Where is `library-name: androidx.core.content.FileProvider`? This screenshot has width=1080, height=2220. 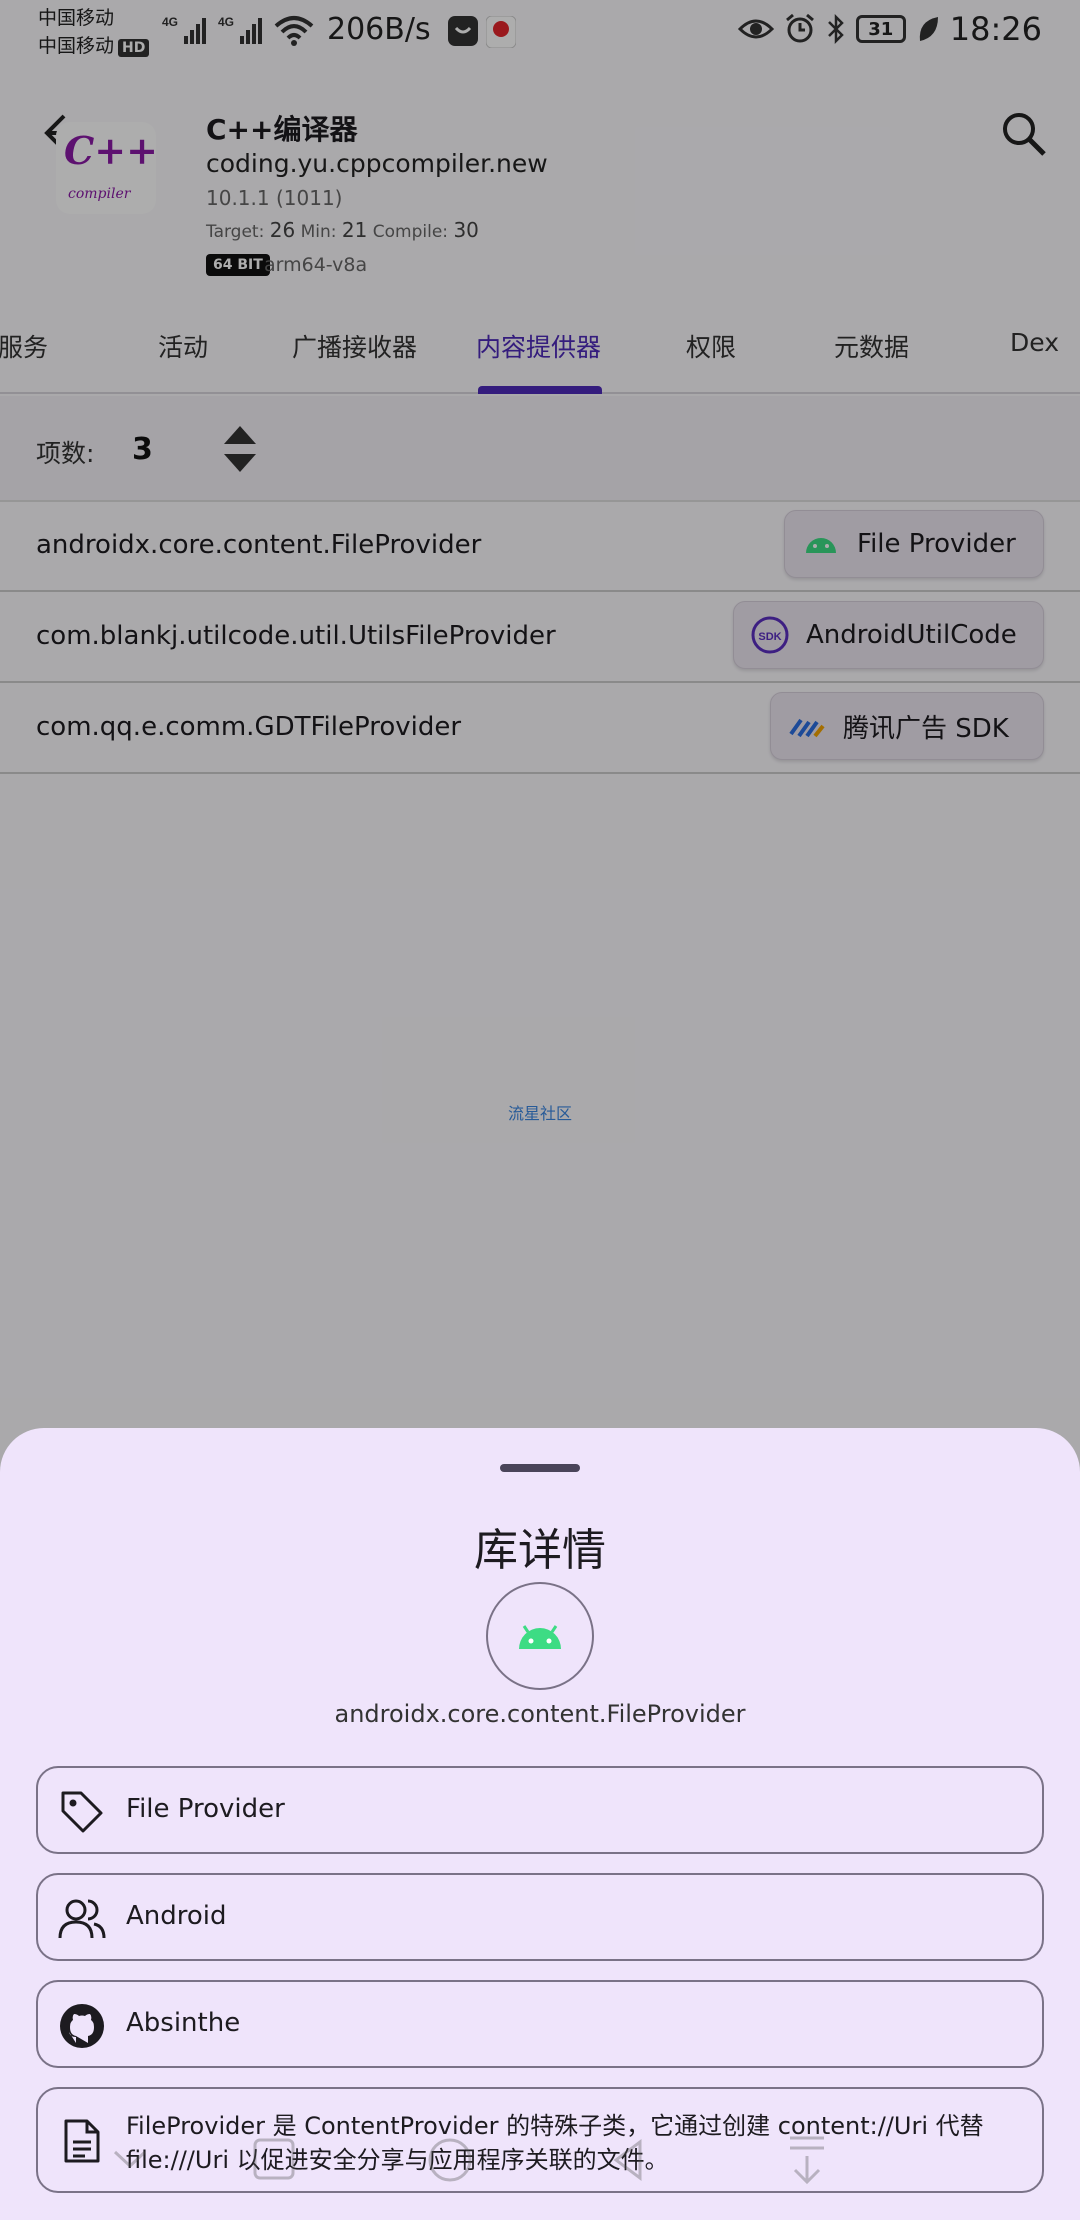 library-name: androidx.core.content.FileProvider is located at coordinates (540, 1714).